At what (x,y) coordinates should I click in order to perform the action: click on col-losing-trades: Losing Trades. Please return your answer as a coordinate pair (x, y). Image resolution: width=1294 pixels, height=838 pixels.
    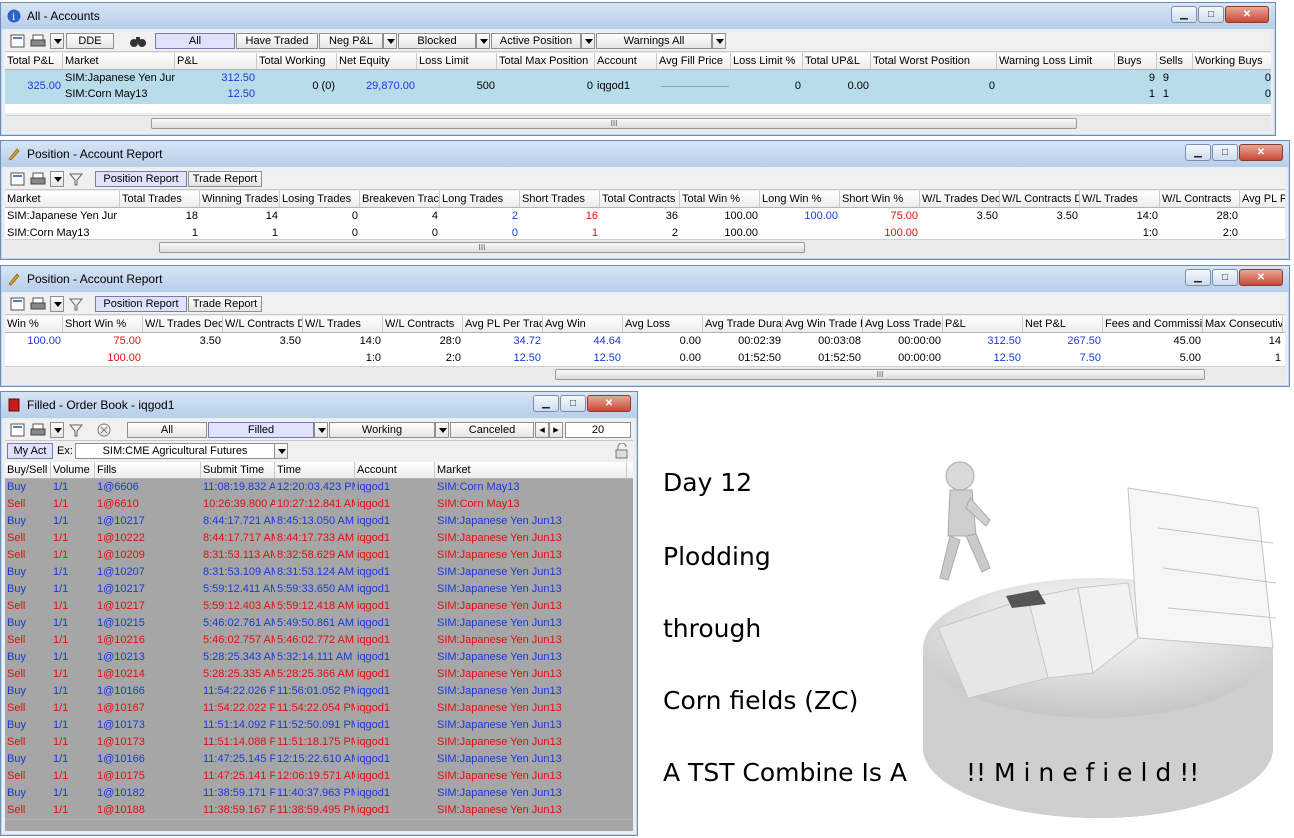
    Looking at the image, I should click on (320, 199).